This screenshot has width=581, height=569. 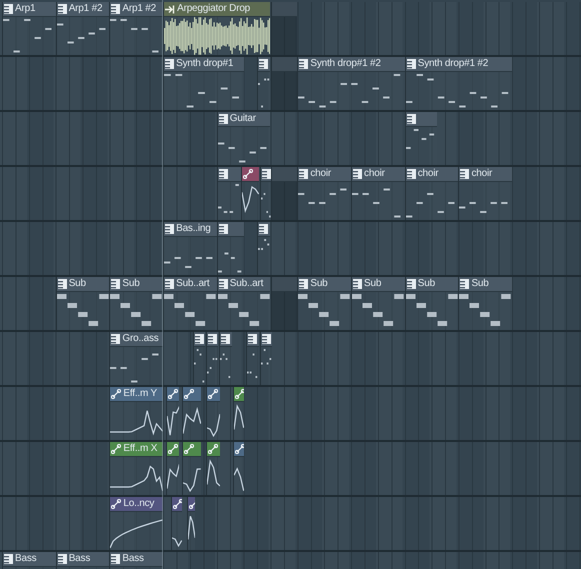 I want to click on pattern-clip: Arp1, so click(x=29, y=28).